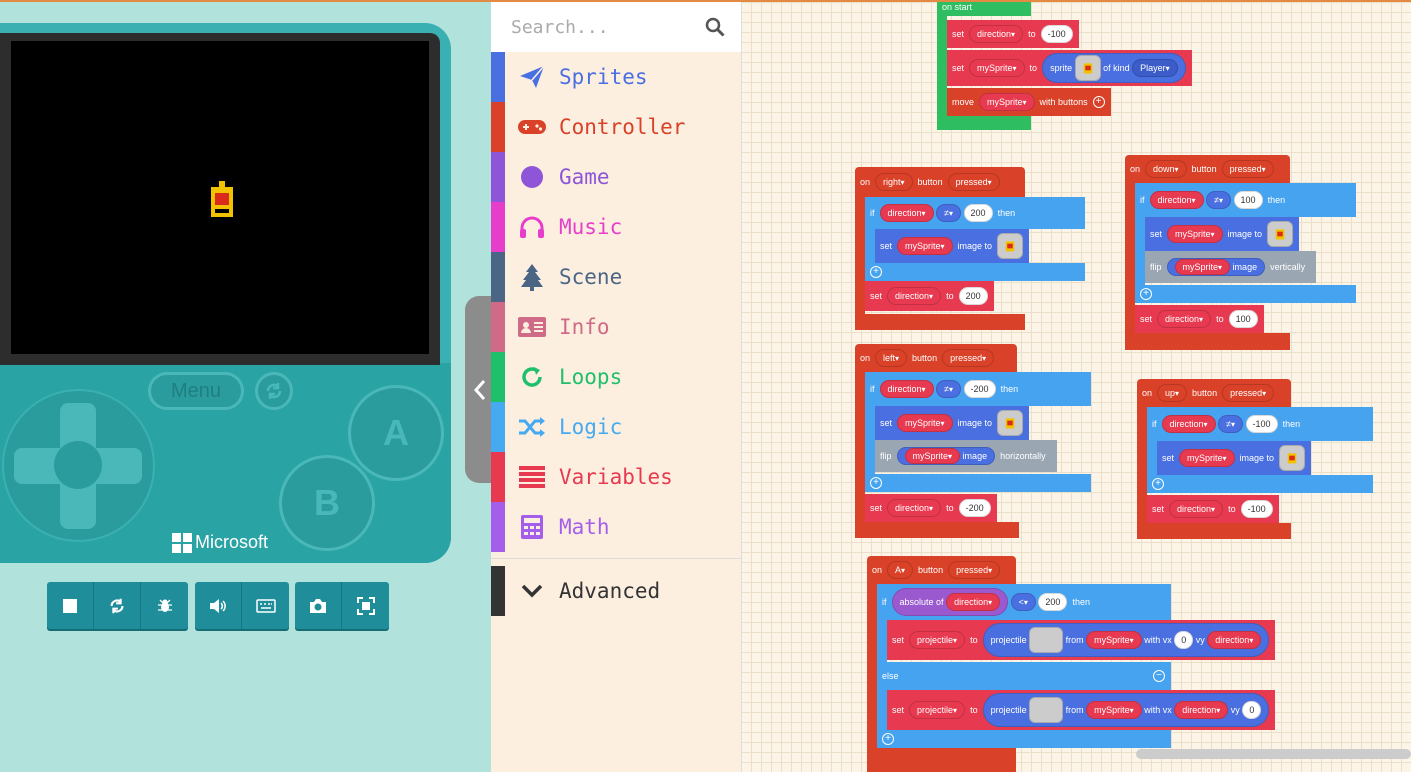 The height and width of the screenshot is (772, 1411). I want to click on category-label: Sprites, so click(603, 77).